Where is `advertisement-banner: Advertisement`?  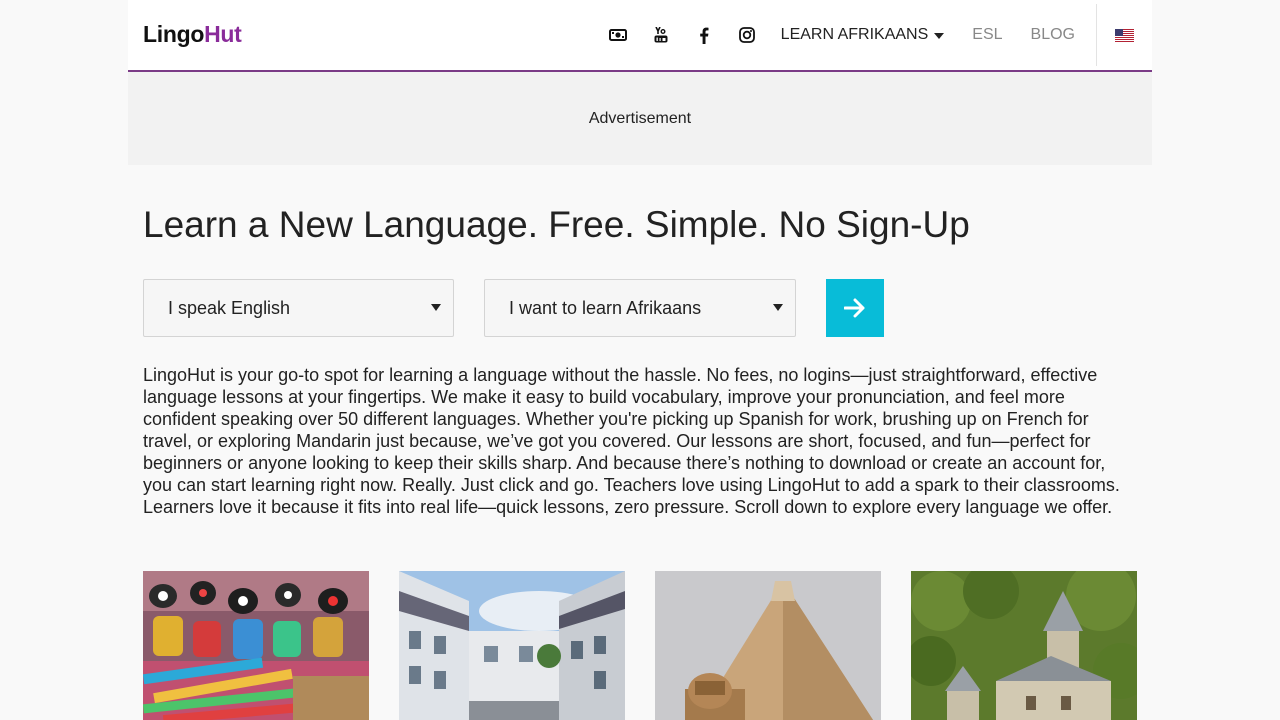 advertisement-banner: Advertisement is located at coordinates (640, 118).